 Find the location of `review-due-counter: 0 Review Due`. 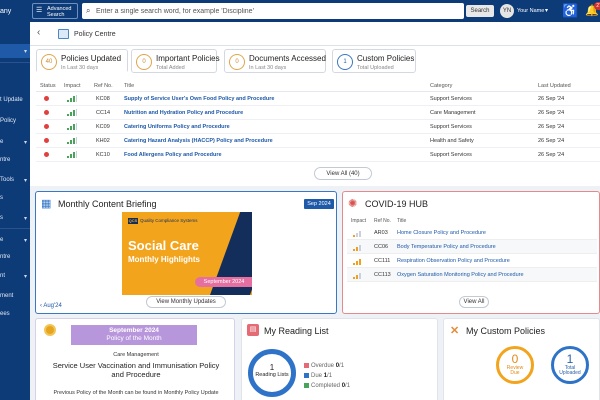

review-due-counter: 0 Review Due is located at coordinates (515, 365).